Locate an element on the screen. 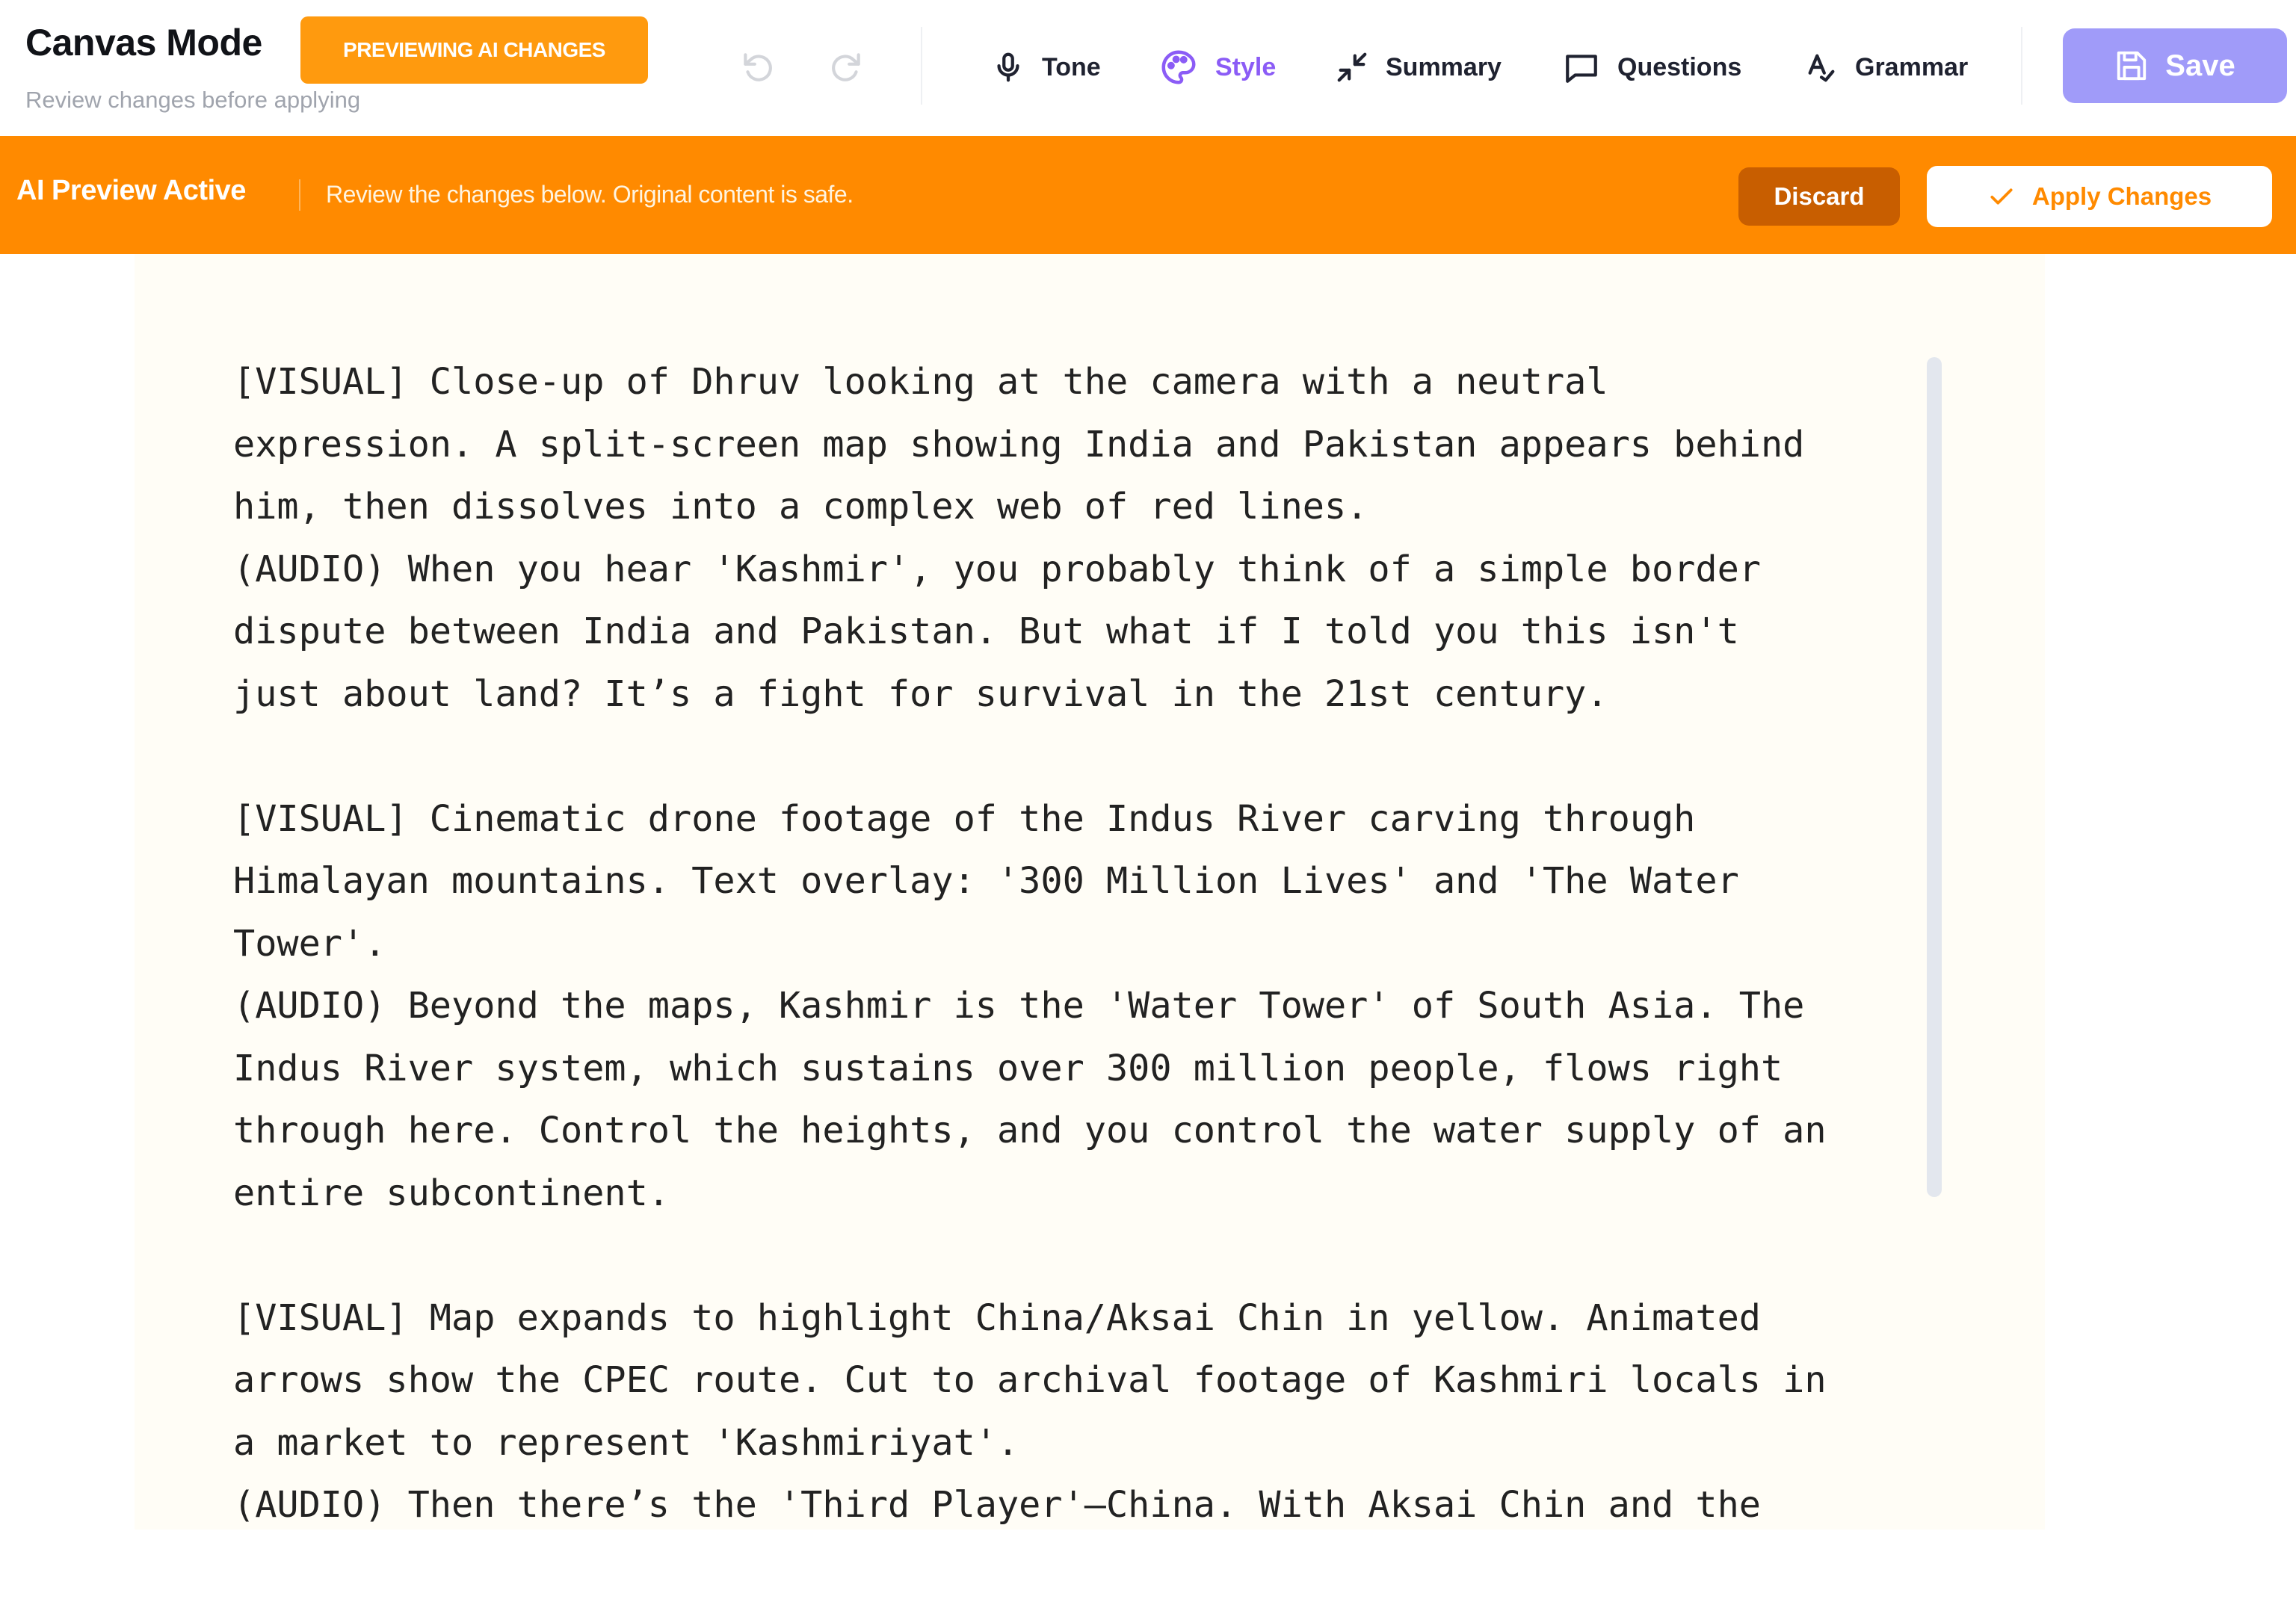  apply-changes-label: Apply Changes is located at coordinates (2122, 196).